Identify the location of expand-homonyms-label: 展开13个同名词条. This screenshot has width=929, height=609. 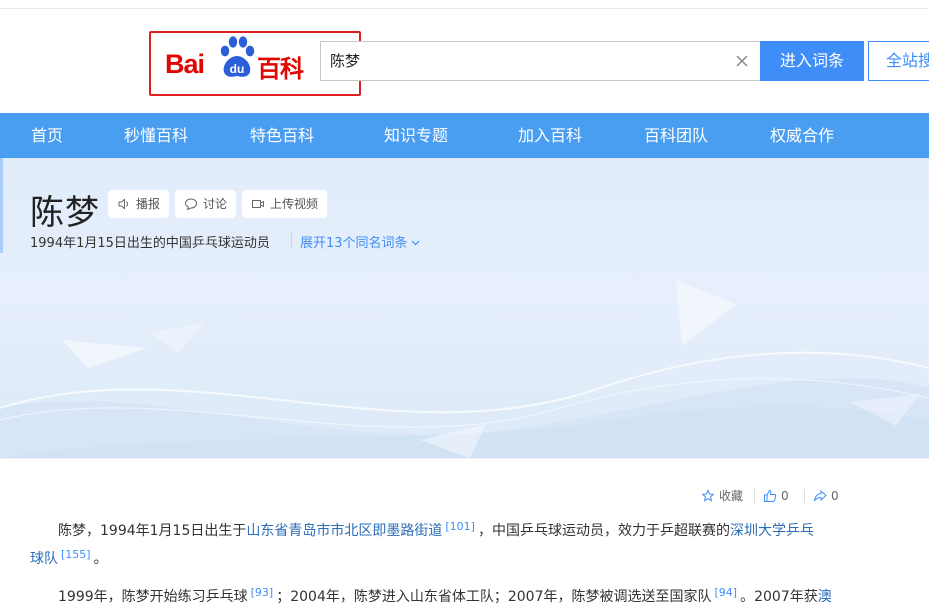
(354, 243).